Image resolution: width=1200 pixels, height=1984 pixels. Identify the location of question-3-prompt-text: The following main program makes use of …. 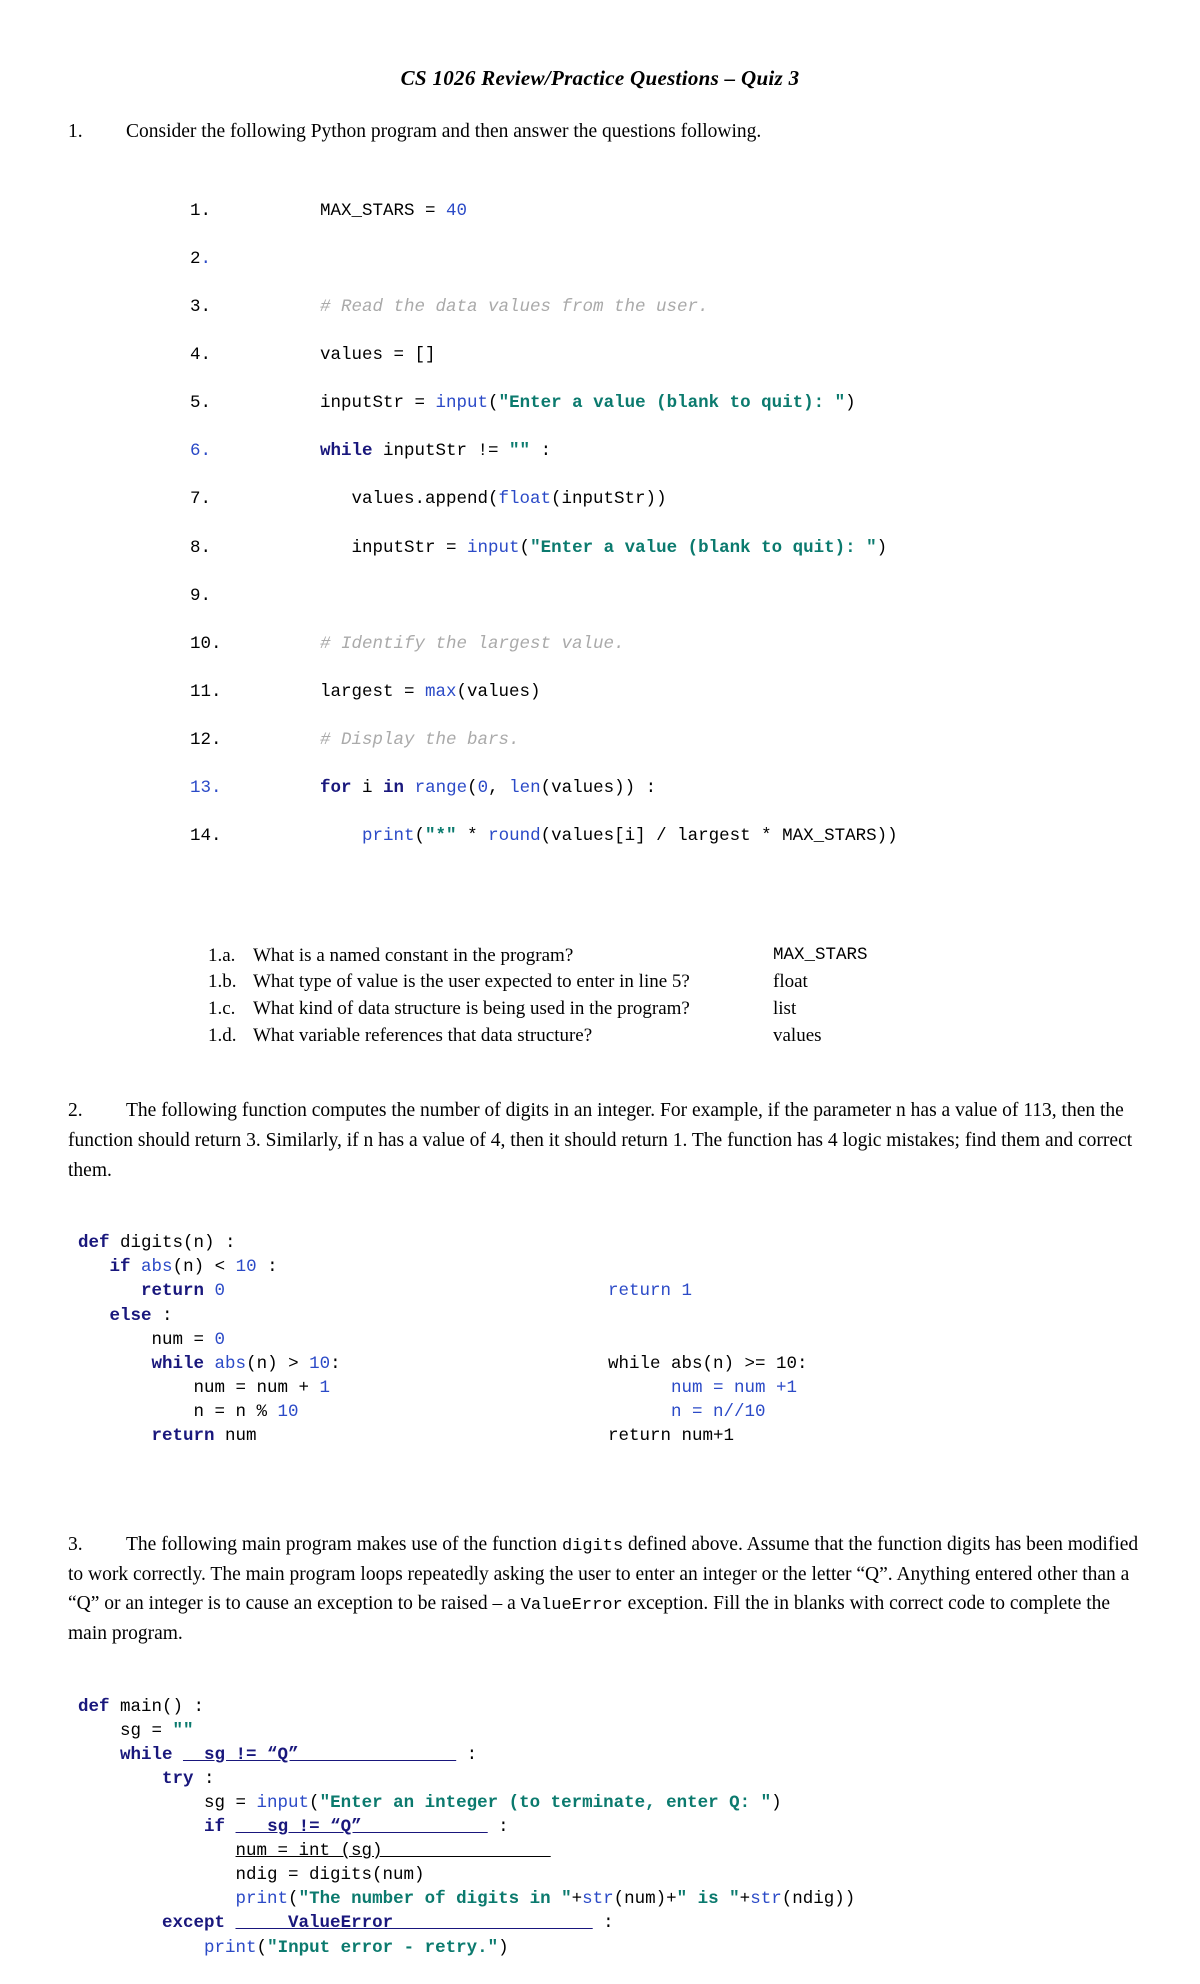
(603, 1589).